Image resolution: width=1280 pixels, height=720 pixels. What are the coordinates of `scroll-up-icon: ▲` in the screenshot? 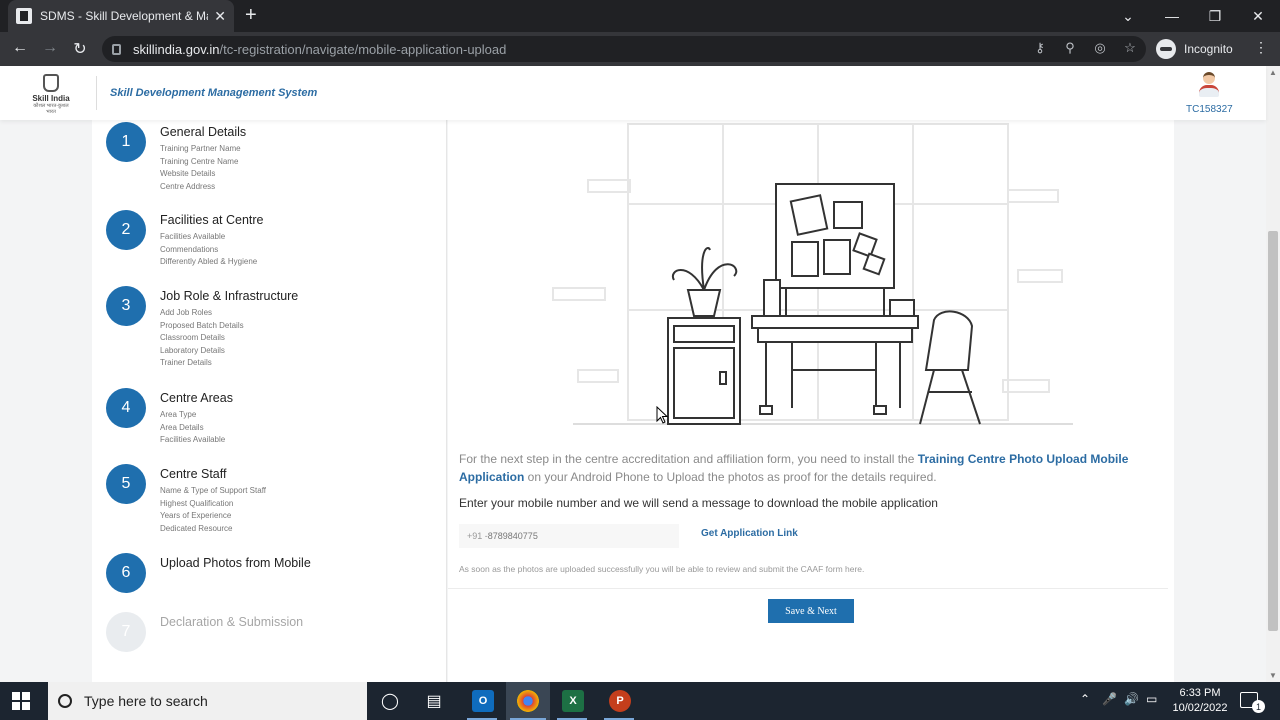 It's located at (1273, 72).